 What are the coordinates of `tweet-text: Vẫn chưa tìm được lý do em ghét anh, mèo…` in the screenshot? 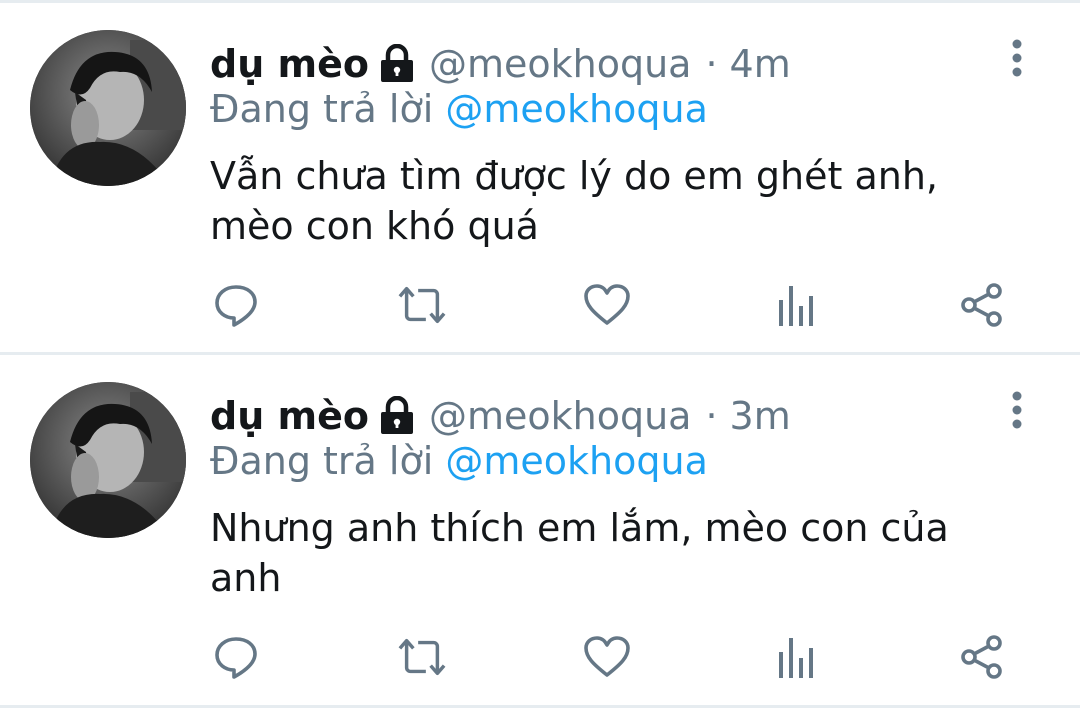 It's located at (610, 201).